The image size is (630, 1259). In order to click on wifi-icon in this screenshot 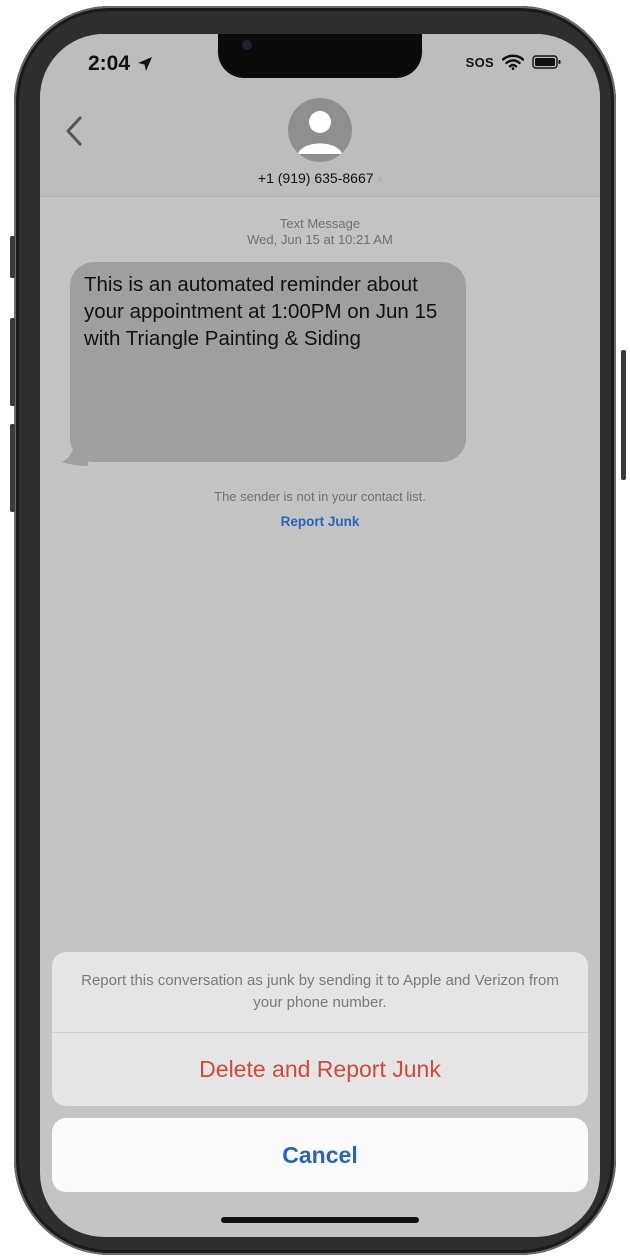, I will do `click(513, 62)`.